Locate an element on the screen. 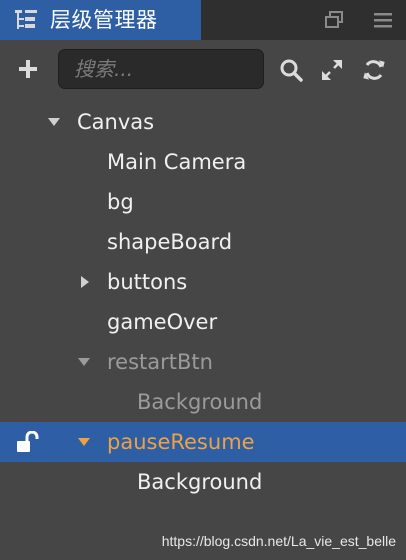  node-label: restartBtn is located at coordinates (160, 362).